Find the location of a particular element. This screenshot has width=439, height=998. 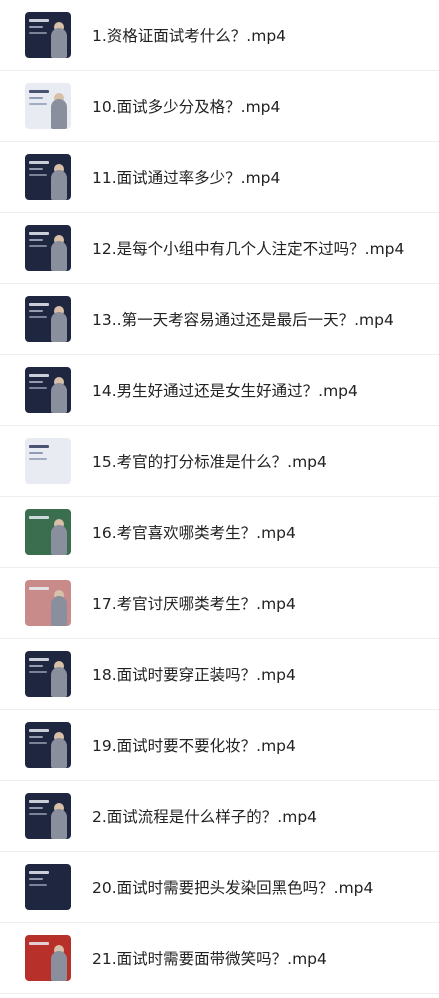

video-title: 2.面试流程是什么样子的？.mp4 is located at coordinates (205, 817).